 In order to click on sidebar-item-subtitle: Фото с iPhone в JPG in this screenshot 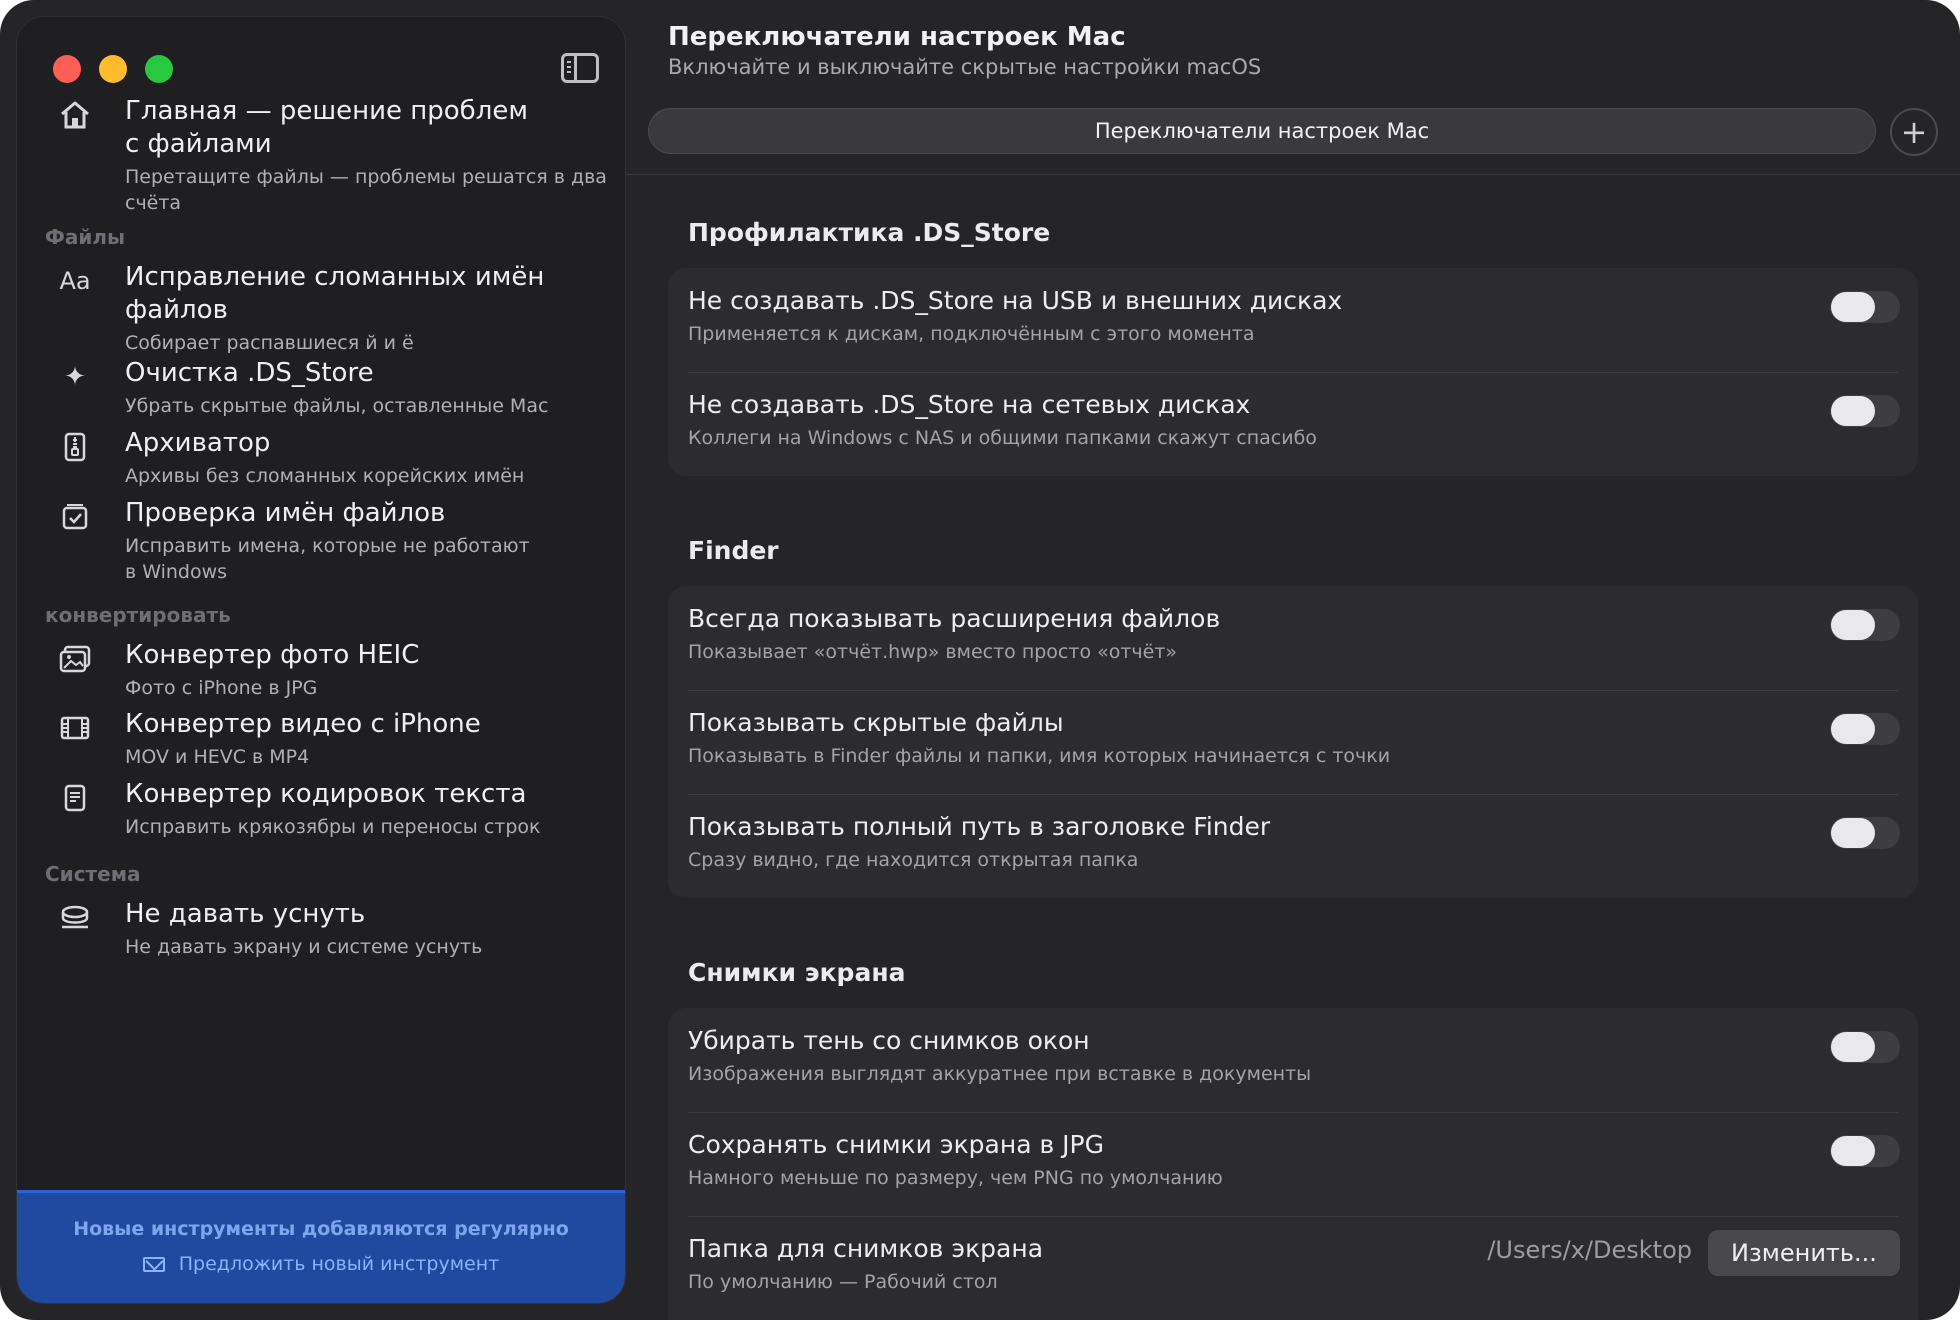, I will do `click(221, 688)`.